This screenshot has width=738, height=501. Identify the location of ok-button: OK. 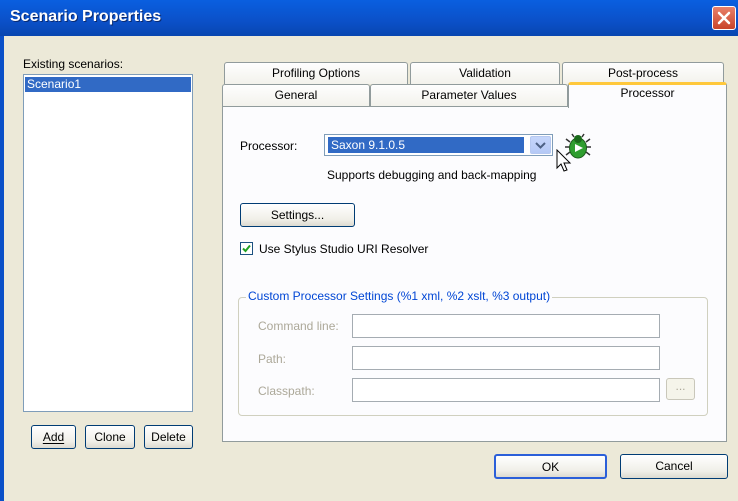
(550, 466).